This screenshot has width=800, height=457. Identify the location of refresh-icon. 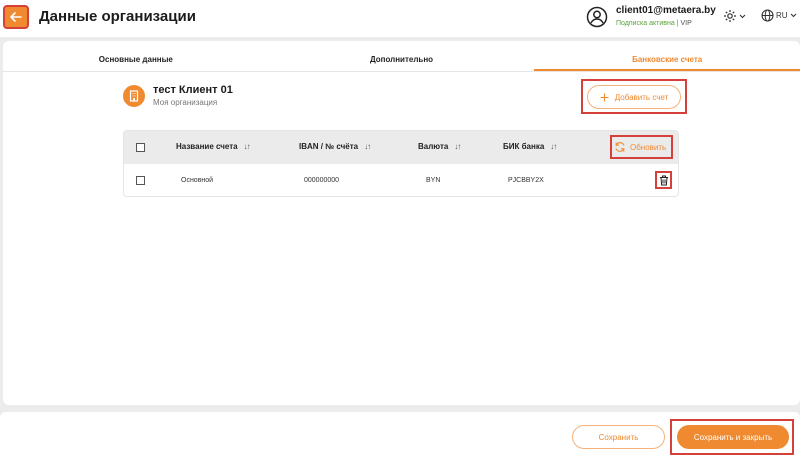
(620, 147).